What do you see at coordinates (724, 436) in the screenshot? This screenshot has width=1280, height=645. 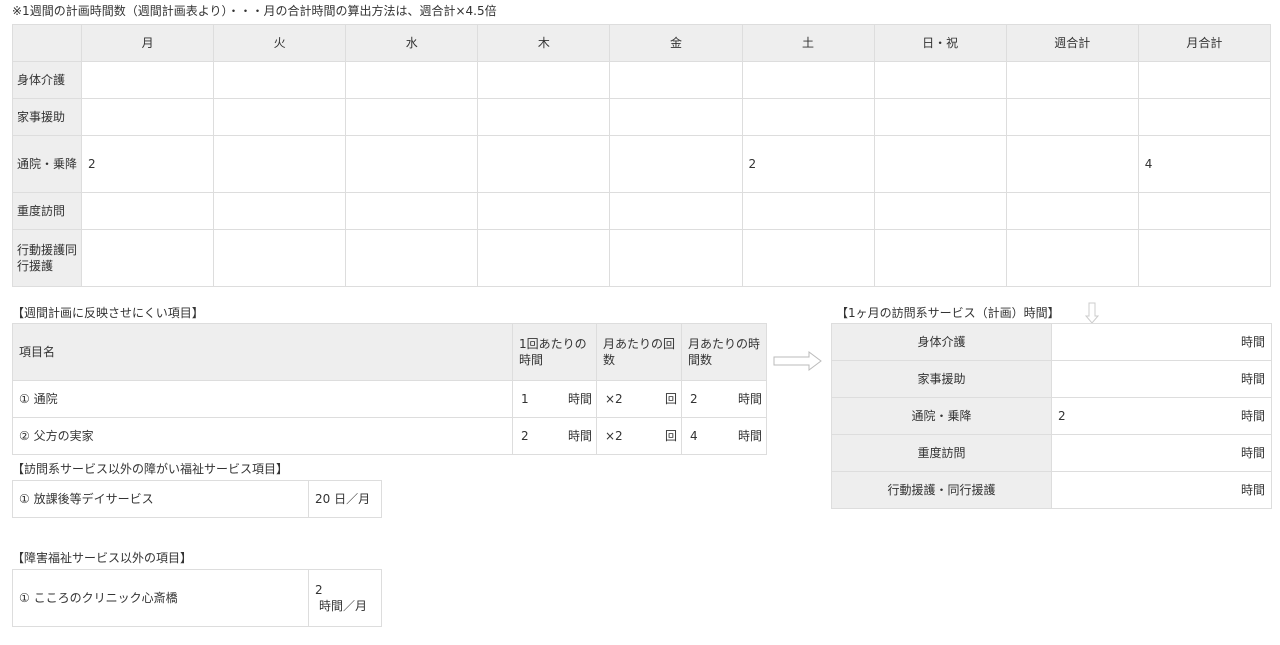 I see `item-total: 4 時間` at bounding box center [724, 436].